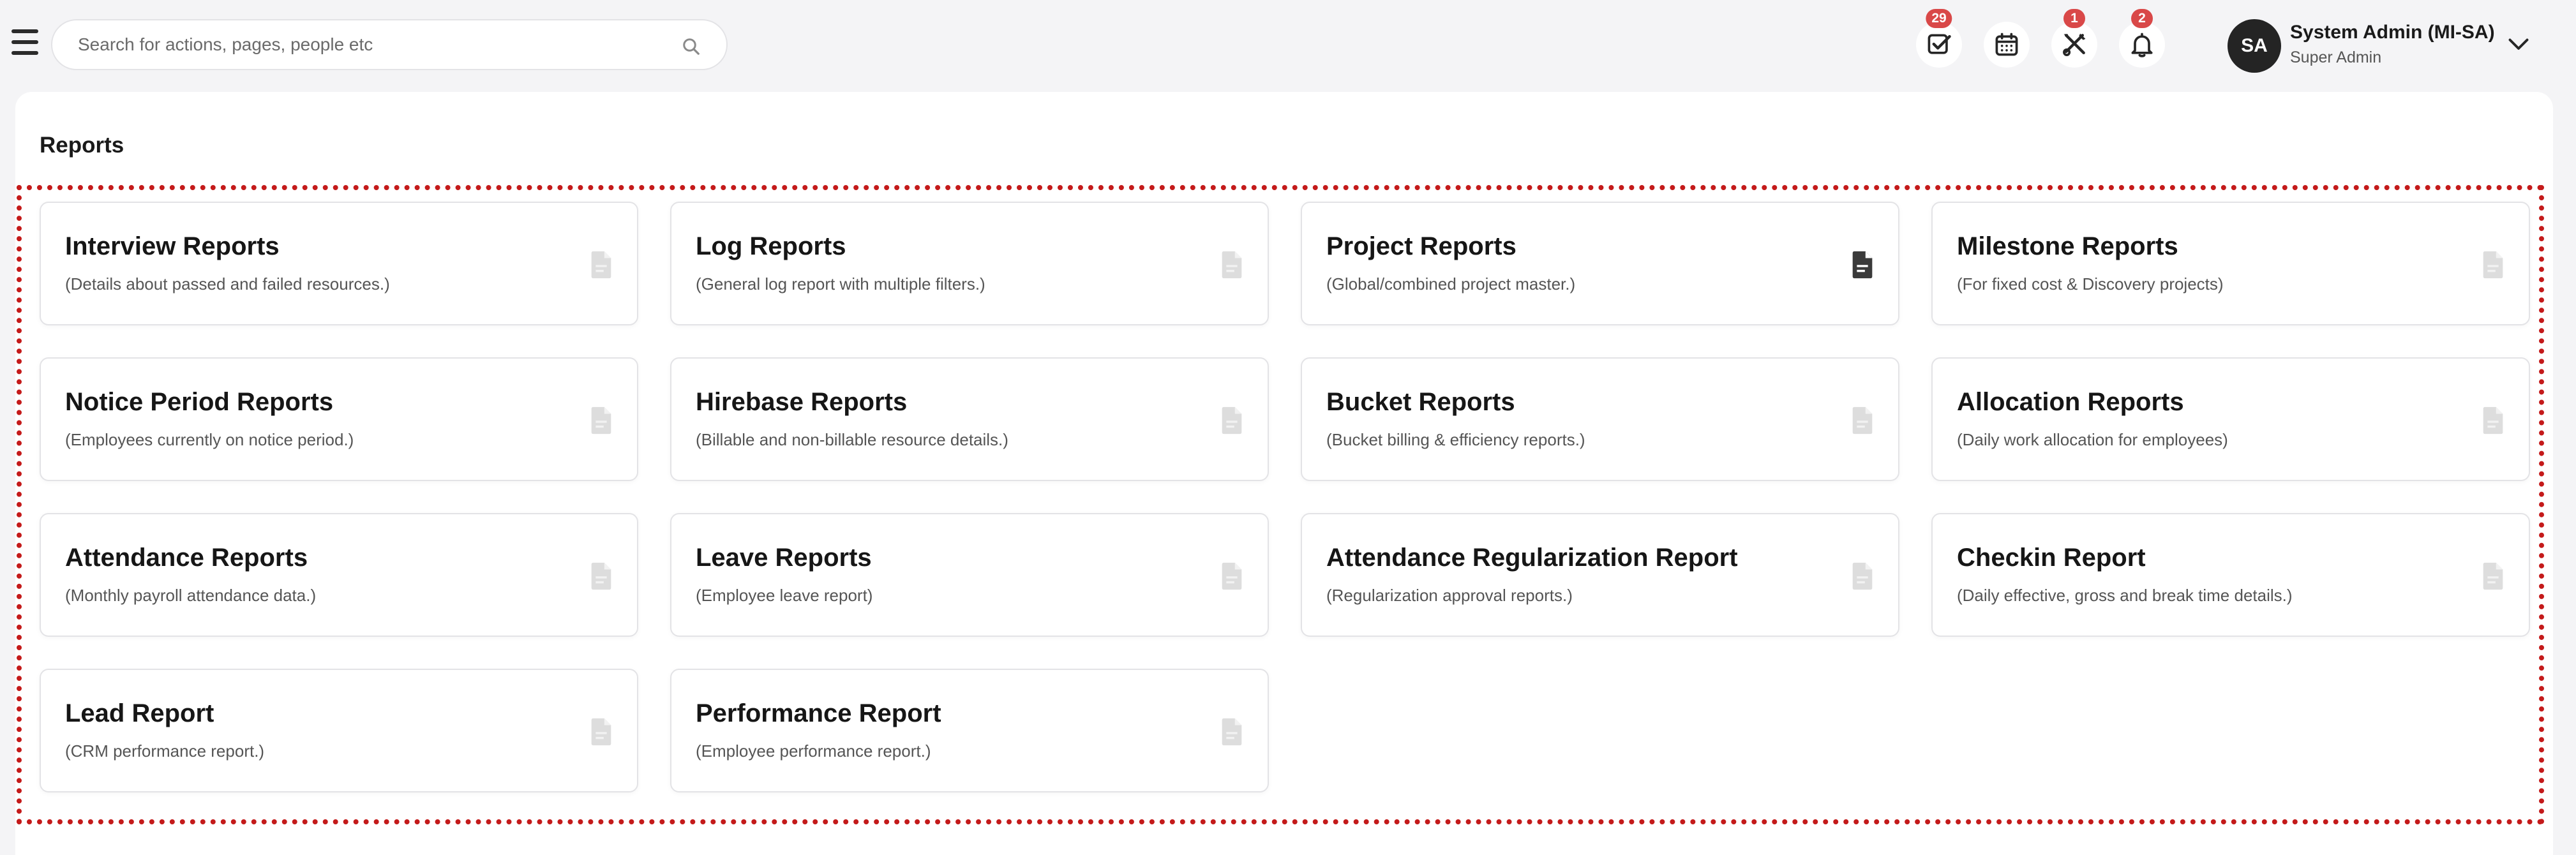 The width and height of the screenshot is (2576, 855). What do you see at coordinates (1455, 439) in the screenshot?
I see `report-card-description: (Bucket billing & efficiency reports.)` at bounding box center [1455, 439].